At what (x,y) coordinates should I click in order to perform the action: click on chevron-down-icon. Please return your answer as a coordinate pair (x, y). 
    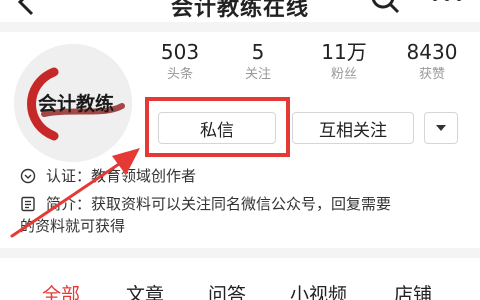
    Looking at the image, I should click on (441, 128).